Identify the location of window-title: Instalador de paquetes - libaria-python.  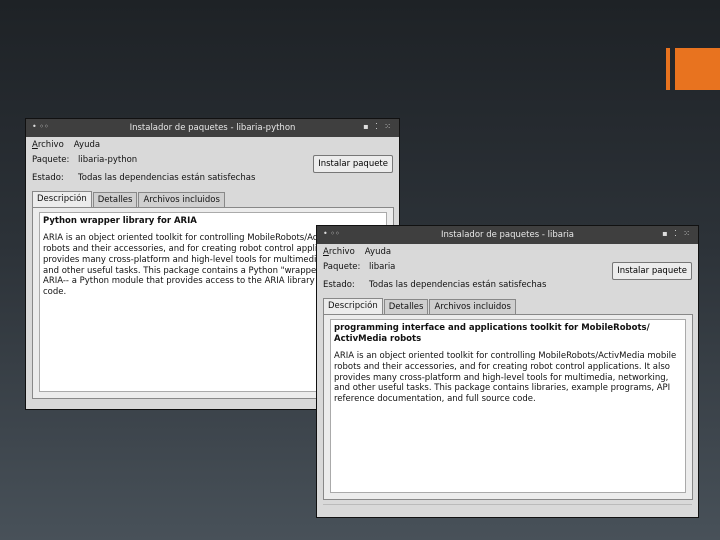
(212, 128).